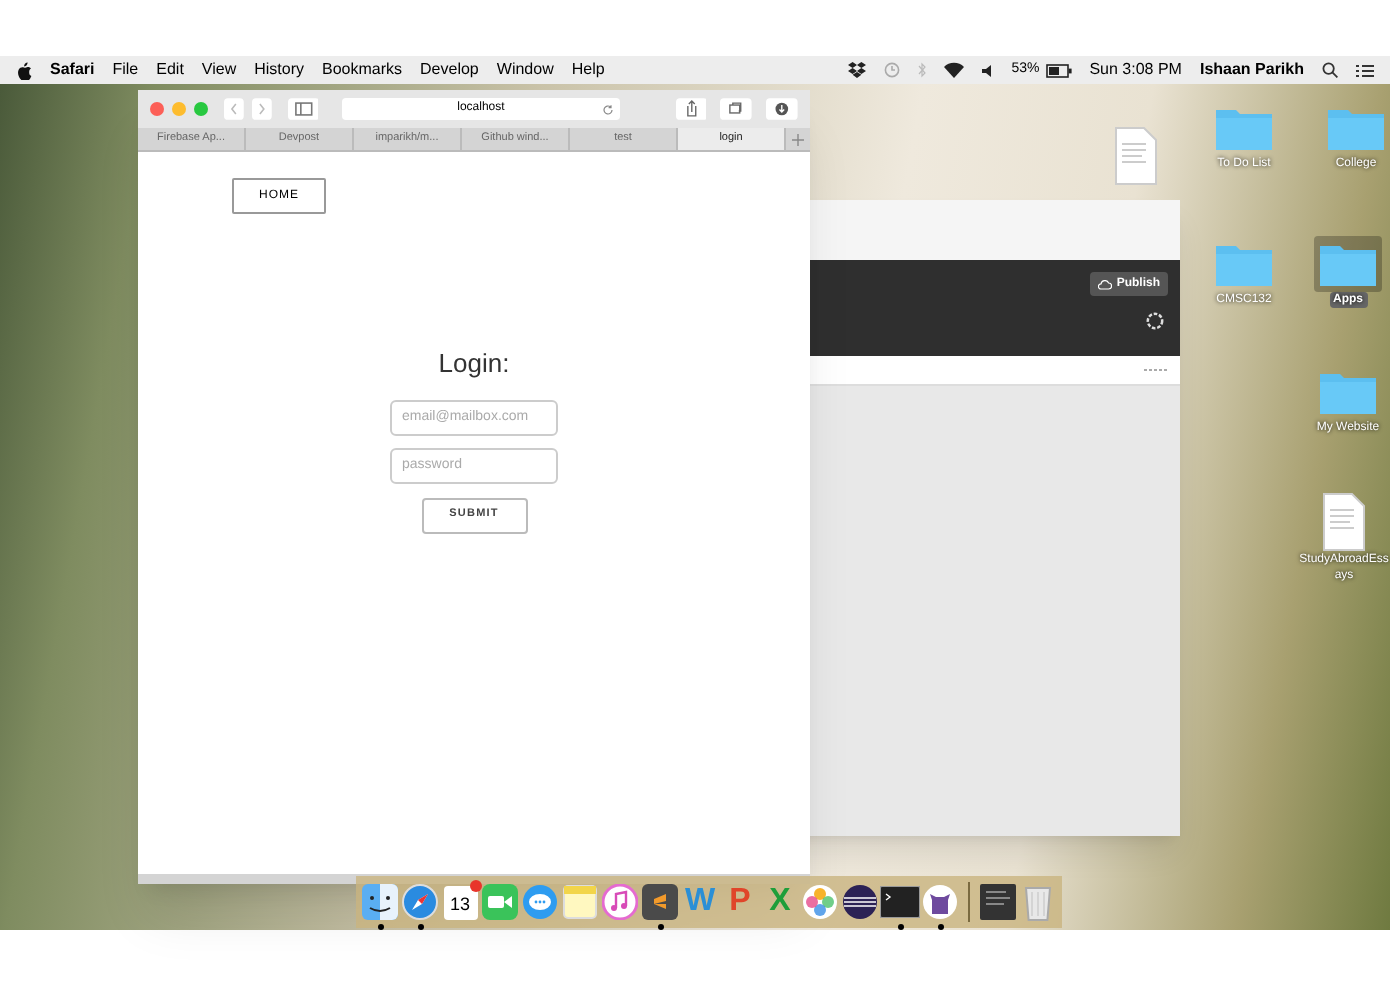 This screenshot has height=988, width=1390. What do you see at coordinates (1251, 70) in the screenshot?
I see `user-name: Ishaan Parikh` at bounding box center [1251, 70].